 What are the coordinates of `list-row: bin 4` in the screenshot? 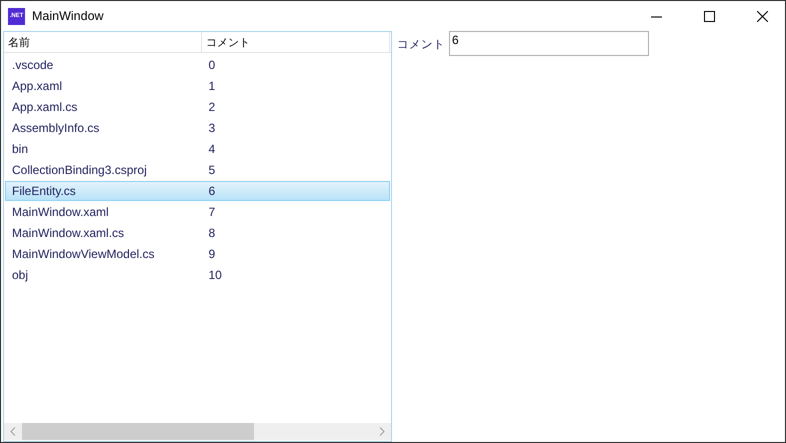 It's located at (197, 149).